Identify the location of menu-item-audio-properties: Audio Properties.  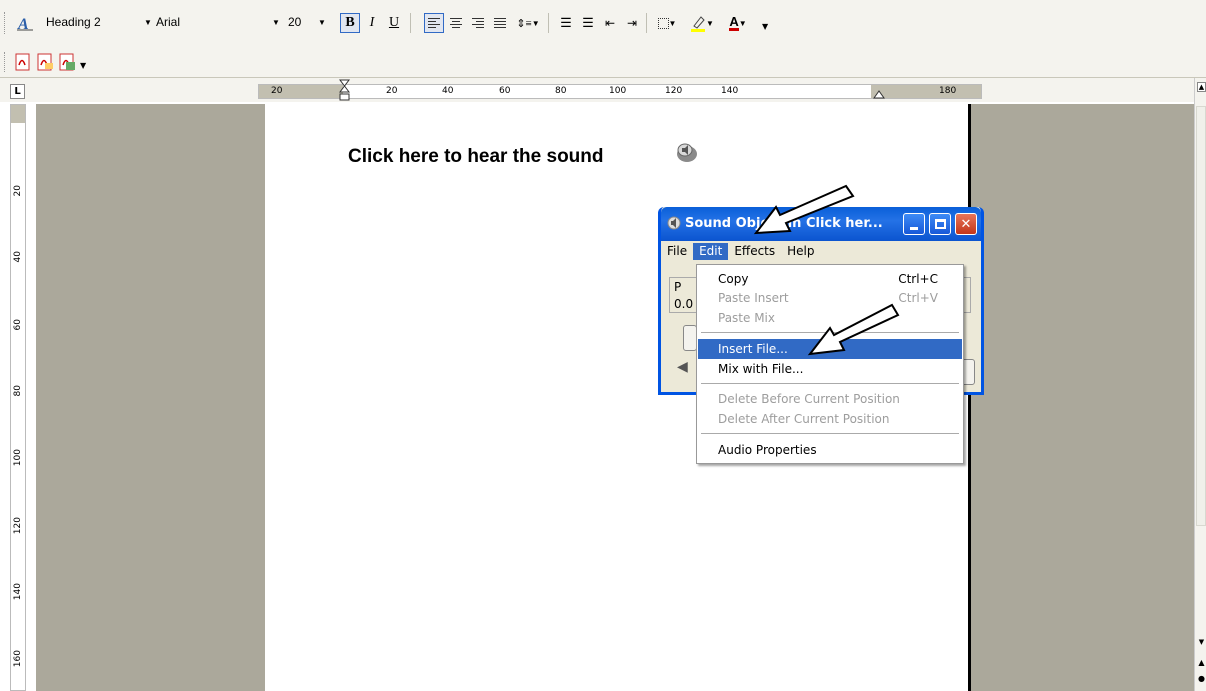
(830, 450).